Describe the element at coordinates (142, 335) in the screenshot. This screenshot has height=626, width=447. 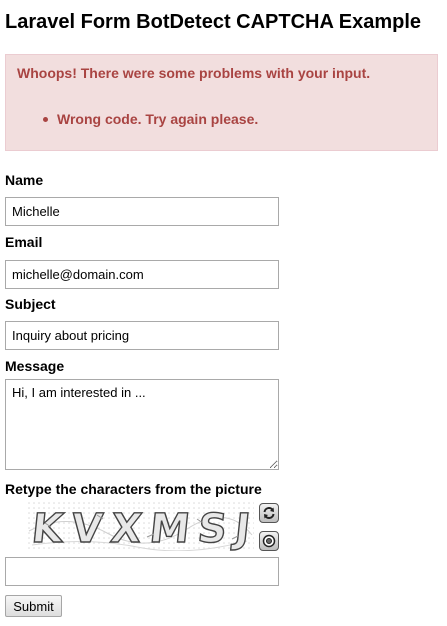
I see `subject-input` at that location.